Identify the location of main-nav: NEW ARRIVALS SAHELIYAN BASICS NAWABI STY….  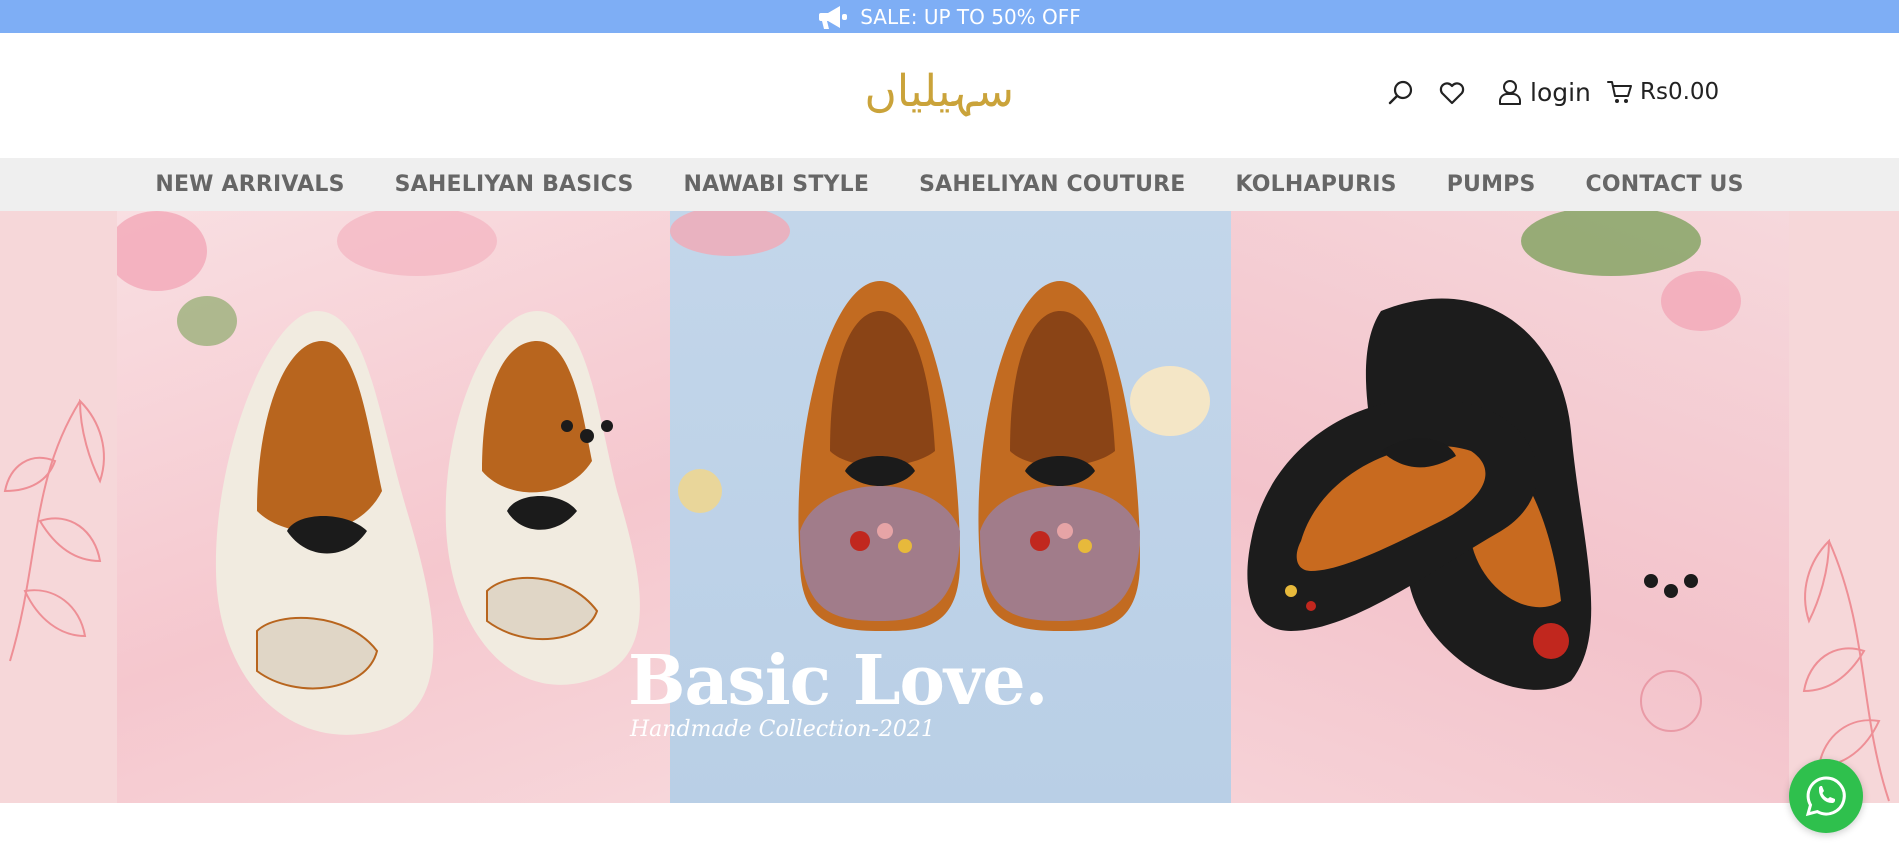
(949, 184).